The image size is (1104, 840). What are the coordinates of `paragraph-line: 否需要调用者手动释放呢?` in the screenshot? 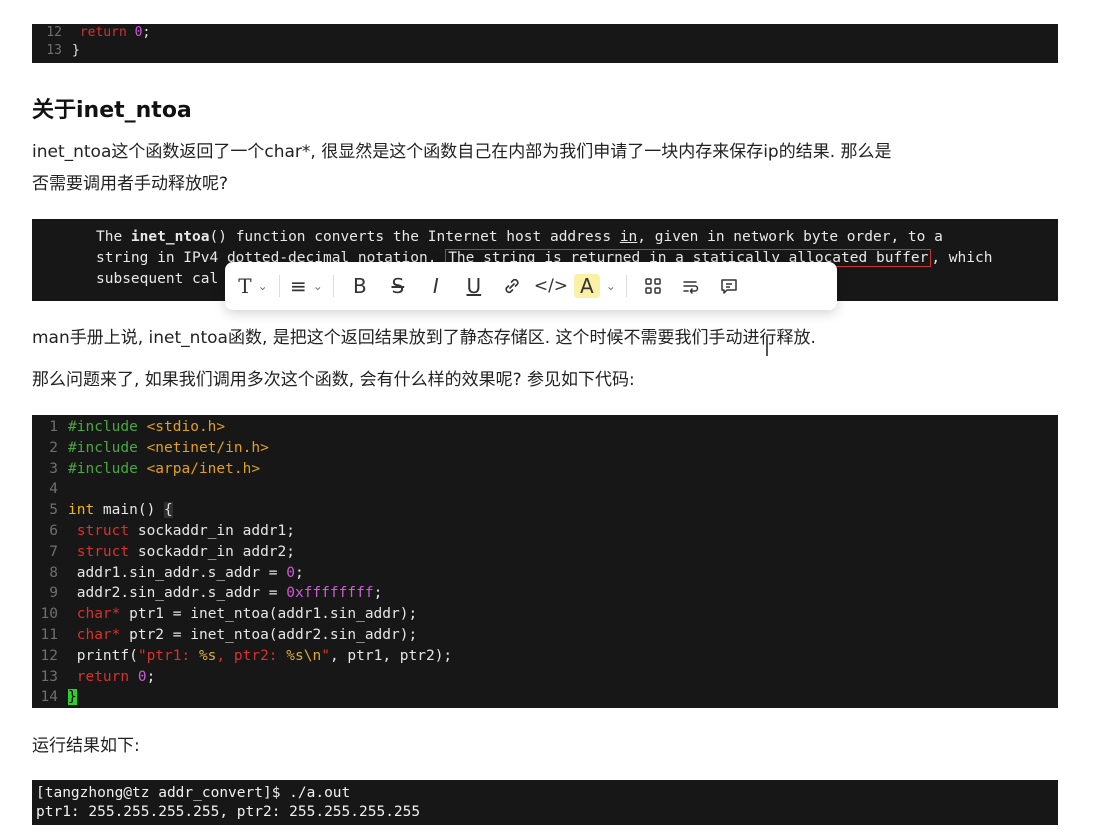 It's located at (130, 184).